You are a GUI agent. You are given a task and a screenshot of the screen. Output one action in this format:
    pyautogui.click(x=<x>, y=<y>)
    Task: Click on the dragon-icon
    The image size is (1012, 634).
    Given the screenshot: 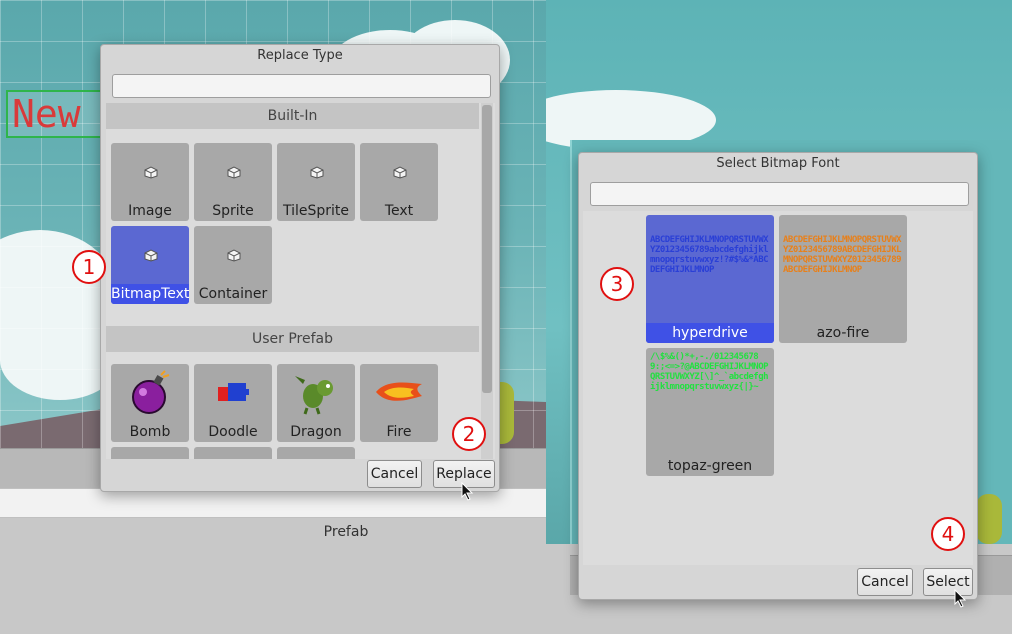 What is the action you would take?
    pyautogui.click(x=314, y=395)
    